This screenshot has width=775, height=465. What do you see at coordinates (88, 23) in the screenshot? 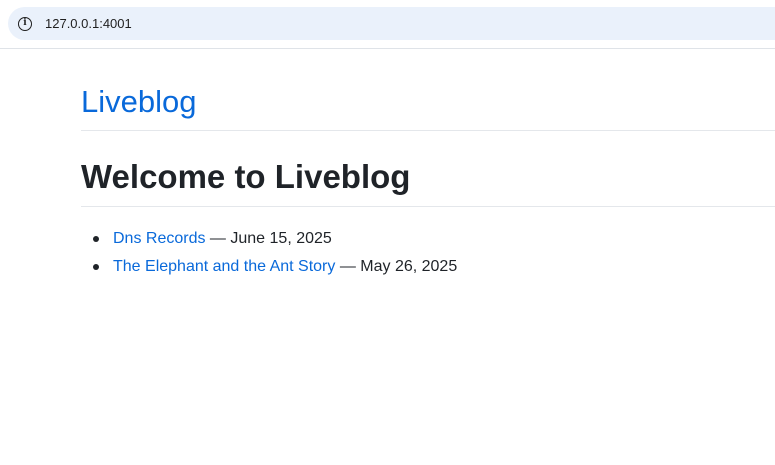
I see `url-text: 127.0.0.1:4001` at bounding box center [88, 23].